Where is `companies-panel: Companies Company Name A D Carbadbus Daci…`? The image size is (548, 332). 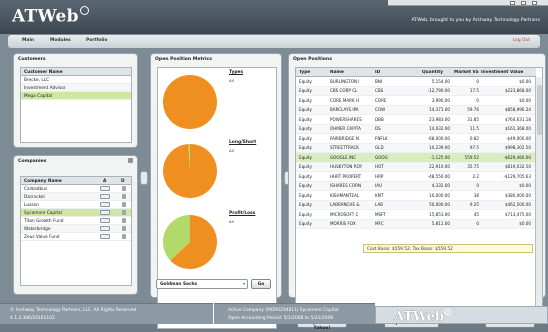 companies-panel: Companies Company Name A D Carbadbus Daci… is located at coordinates (75, 225).